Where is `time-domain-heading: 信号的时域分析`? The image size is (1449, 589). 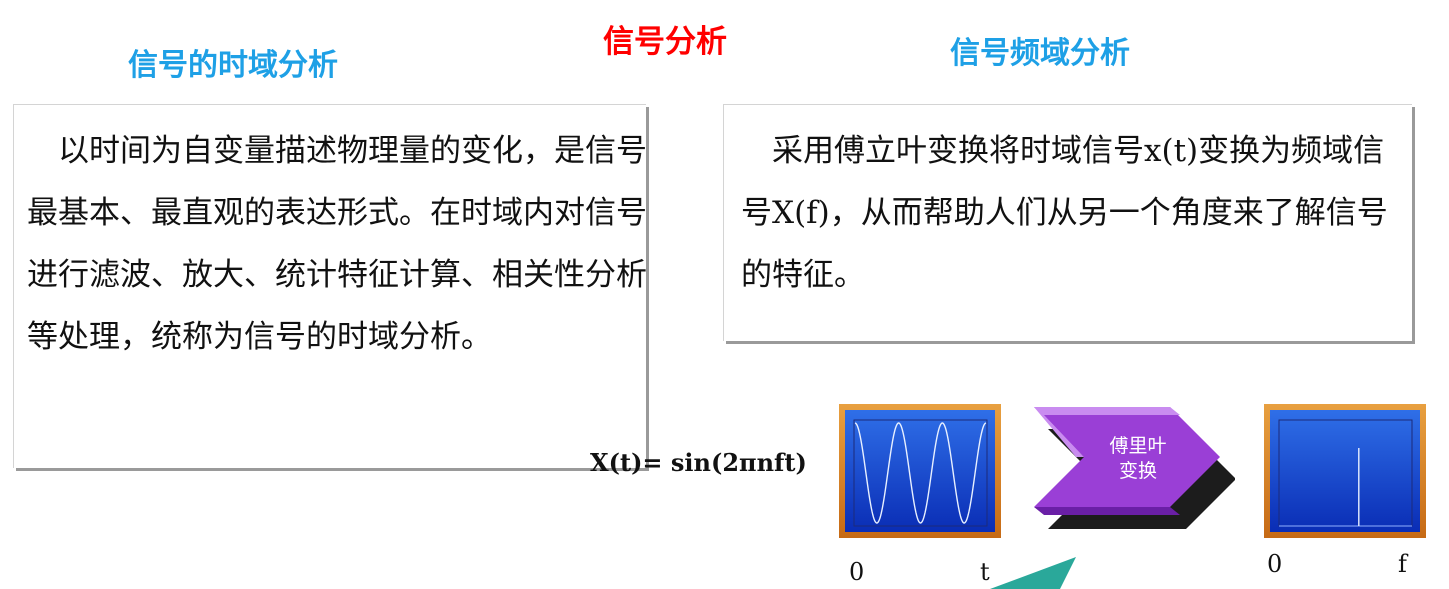
time-domain-heading: 信号的时域分析 is located at coordinates (233, 65).